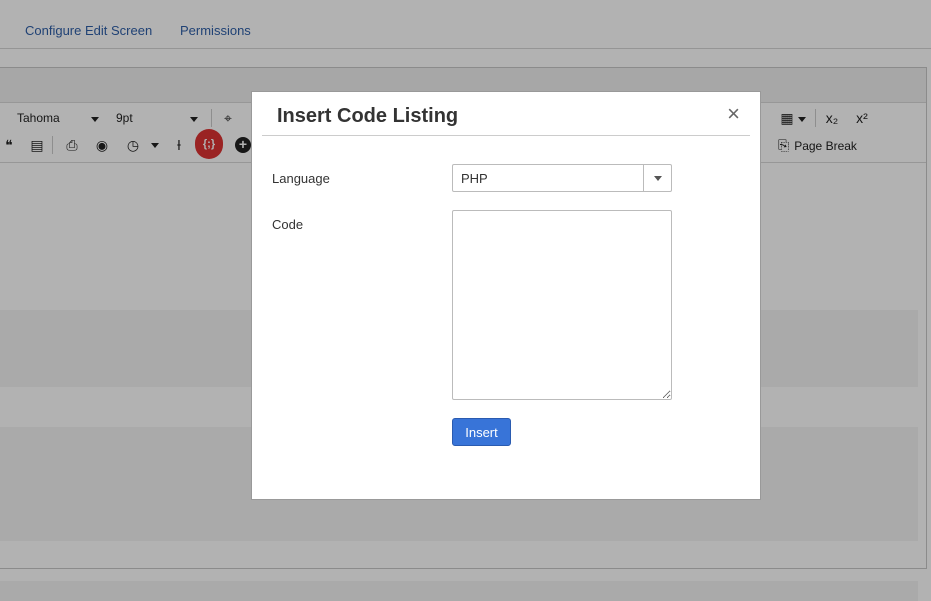 The image size is (931, 601). Describe the element at coordinates (288, 224) in the screenshot. I see `code-label: Code` at that location.